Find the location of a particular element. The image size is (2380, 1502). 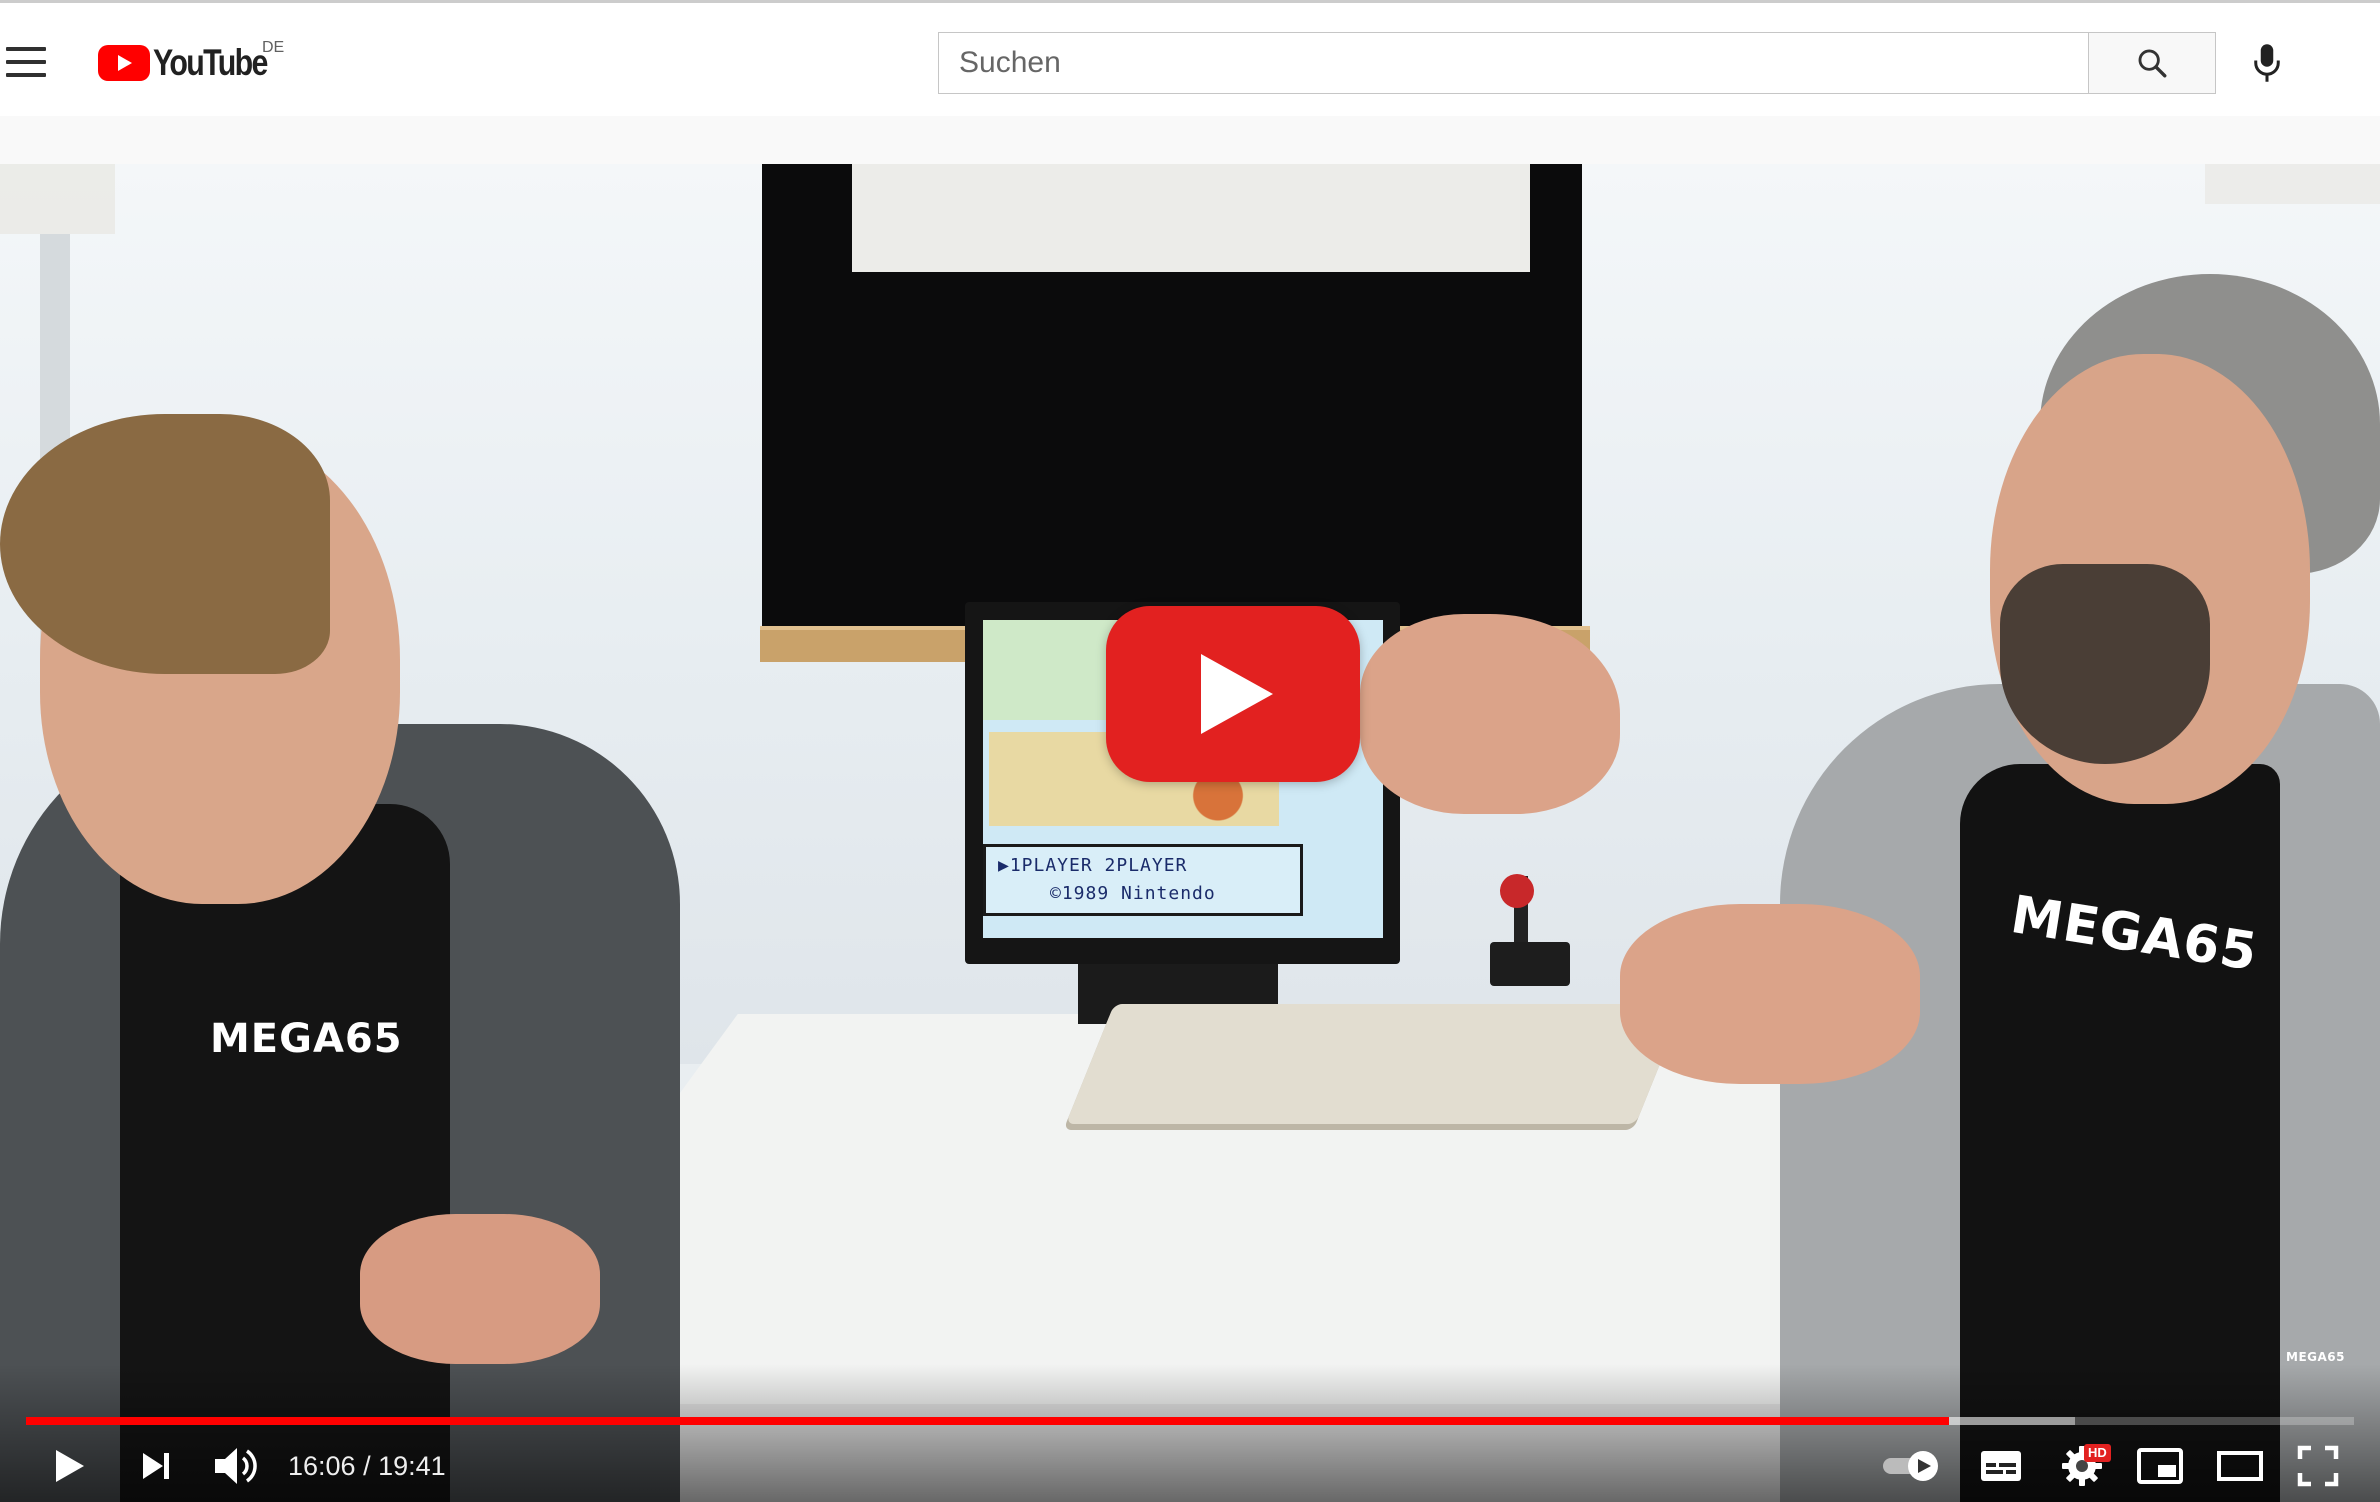

game-copyright: ©1989 Nintendo is located at coordinates (1133, 893).